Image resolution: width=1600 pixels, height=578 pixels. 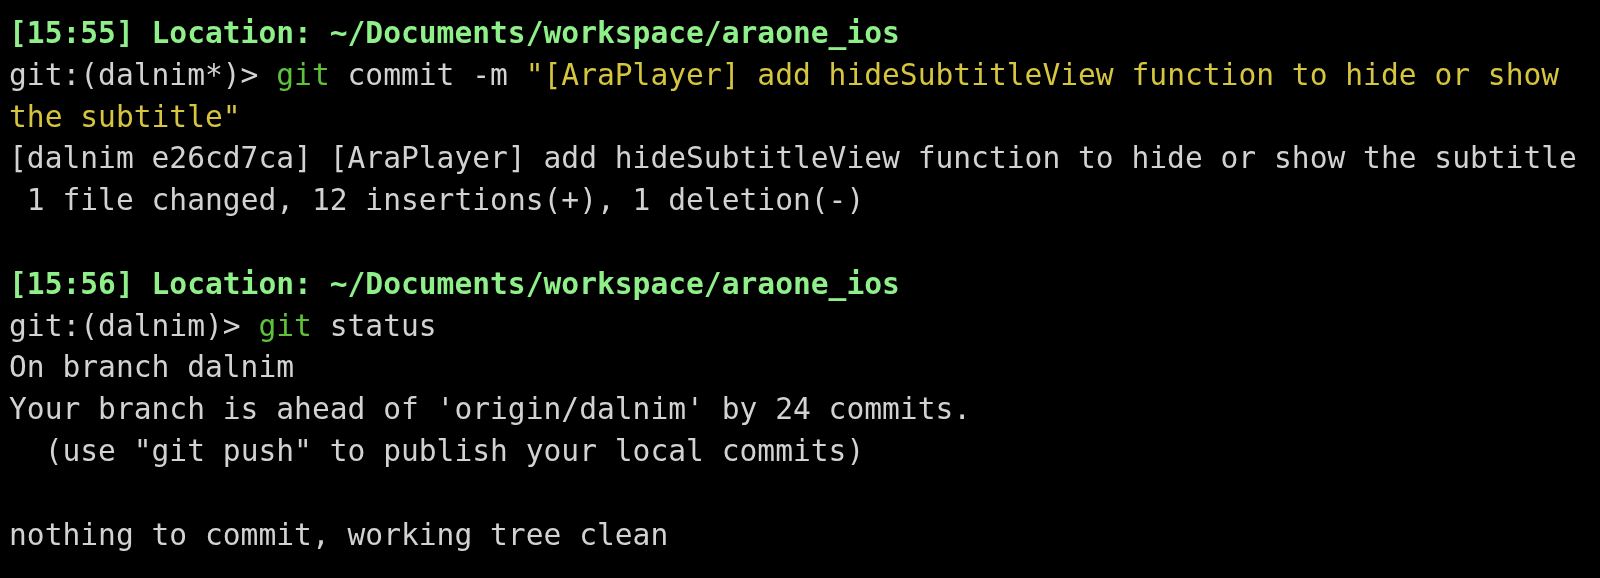 What do you see at coordinates (339, 534) in the screenshot?
I see `output-line: nothing to commit, working tree clean` at bounding box center [339, 534].